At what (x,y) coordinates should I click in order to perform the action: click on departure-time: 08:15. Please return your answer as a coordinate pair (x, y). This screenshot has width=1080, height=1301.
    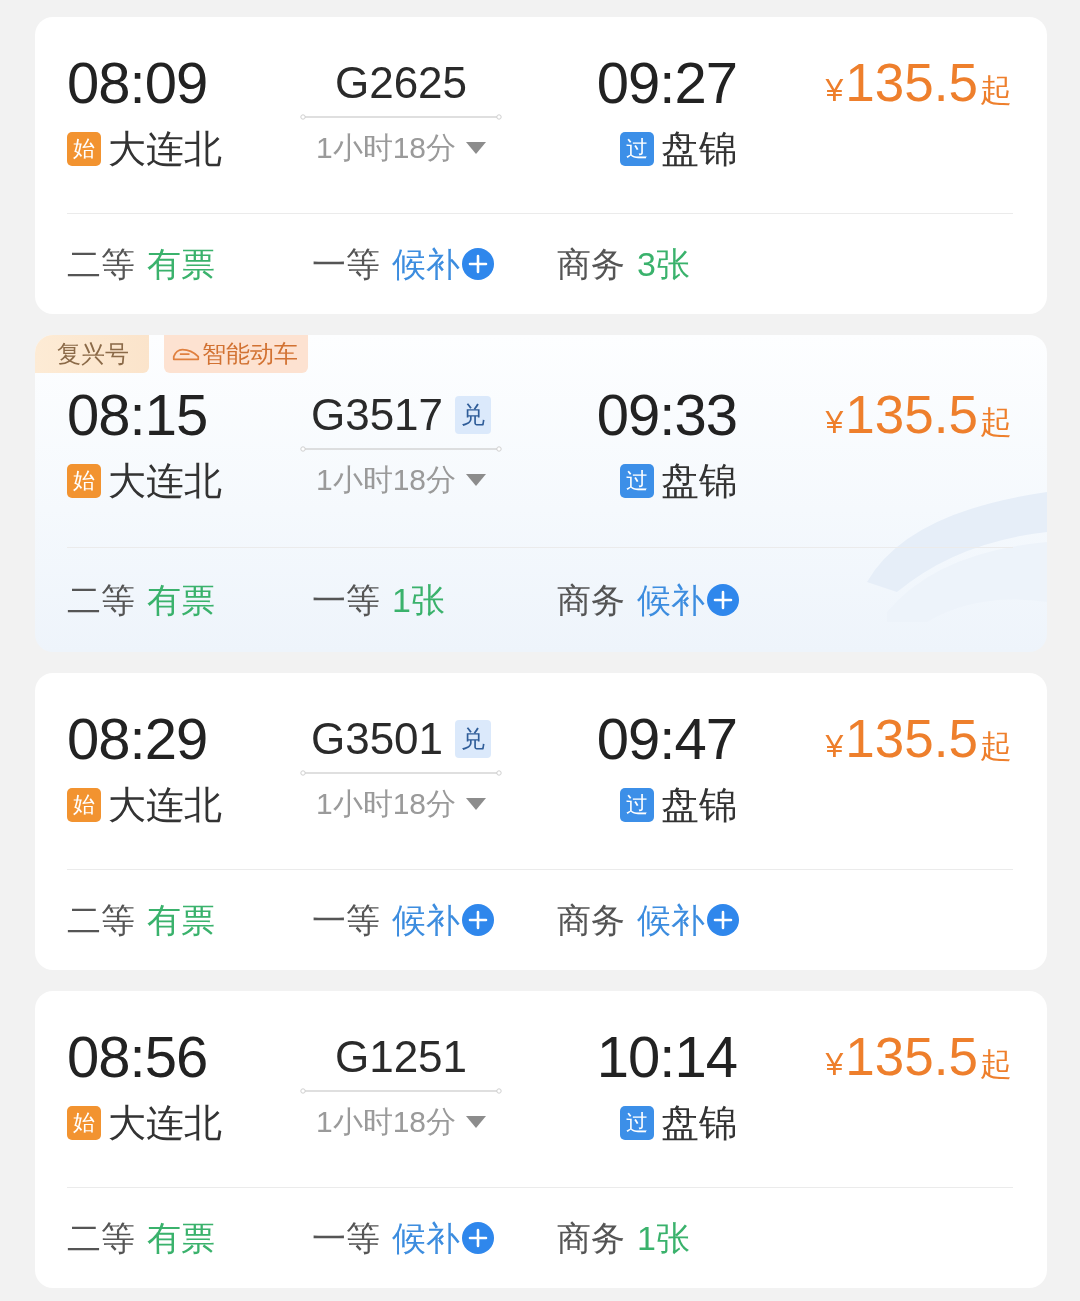
    Looking at the image, I should click on (138, 415).